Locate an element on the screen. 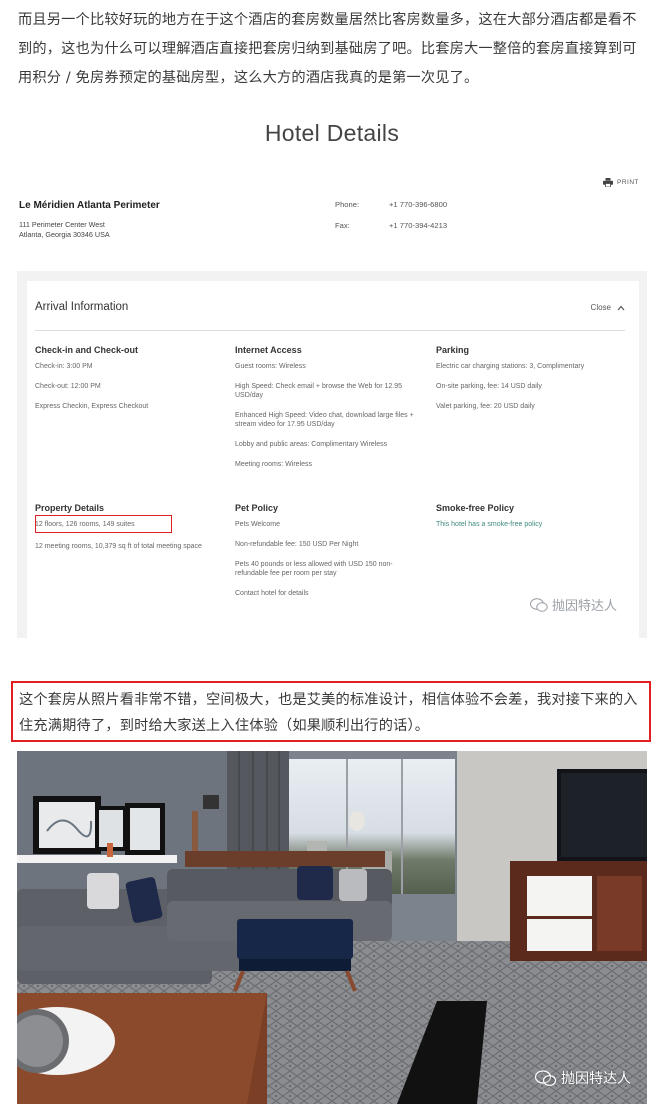 The height and width of the screenshot is (1108, 665). close-label: Close is located at coordinates (600, 307).